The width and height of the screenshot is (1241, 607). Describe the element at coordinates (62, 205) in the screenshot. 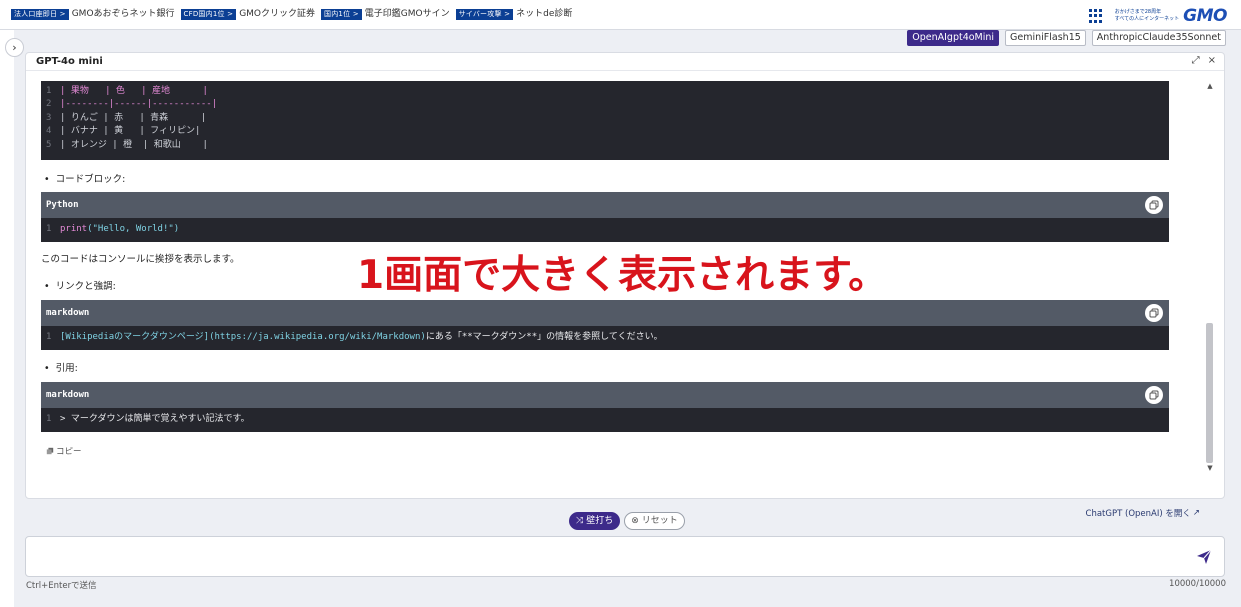

I see `code-language: Python` at that location.